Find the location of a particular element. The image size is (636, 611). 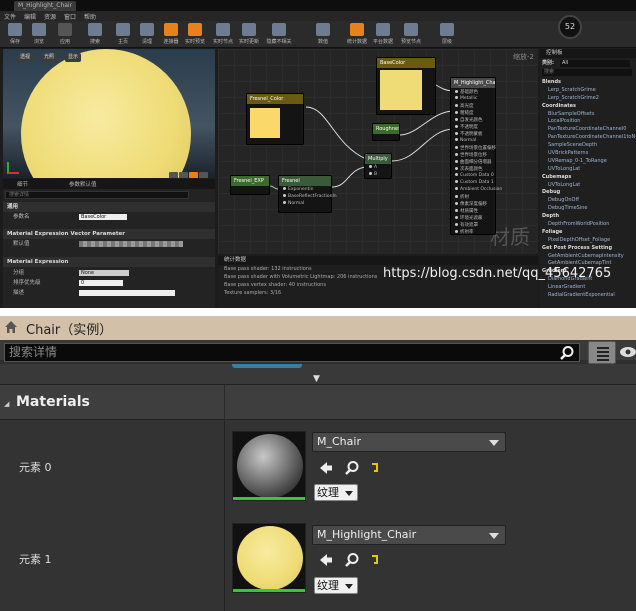

node-fresnel-exp: Fresnel_EXP is located at coordinates (250, 185).